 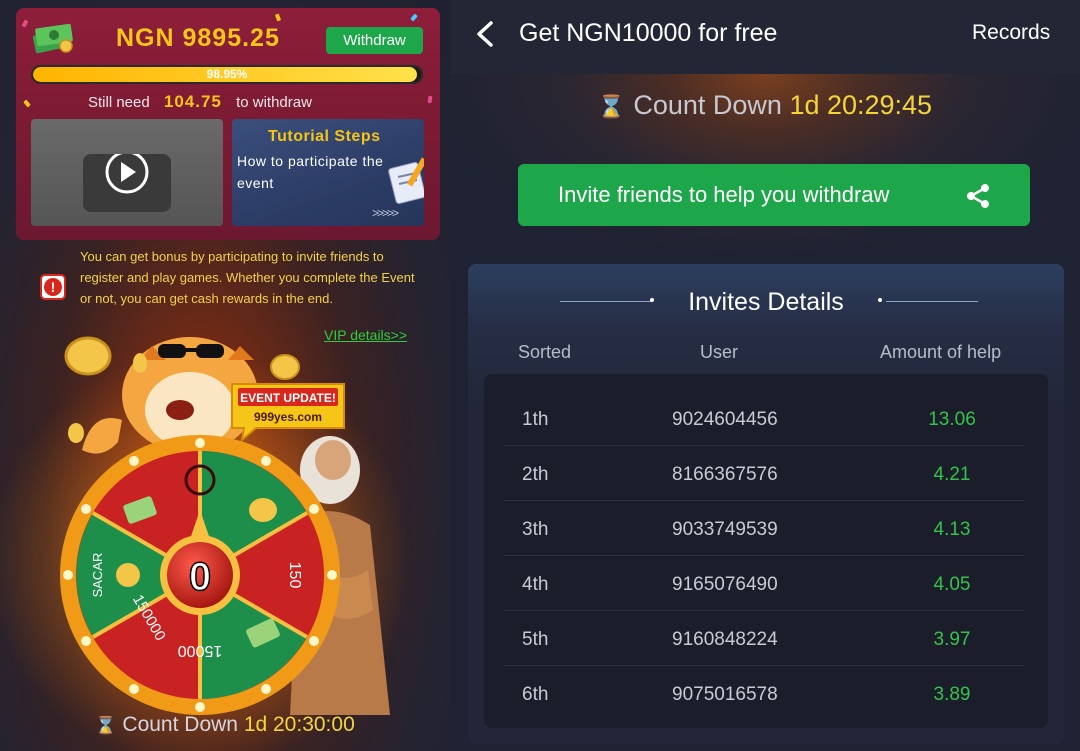 I want to click on arrows-icon: >>>>>, so click(x=385, y=213).